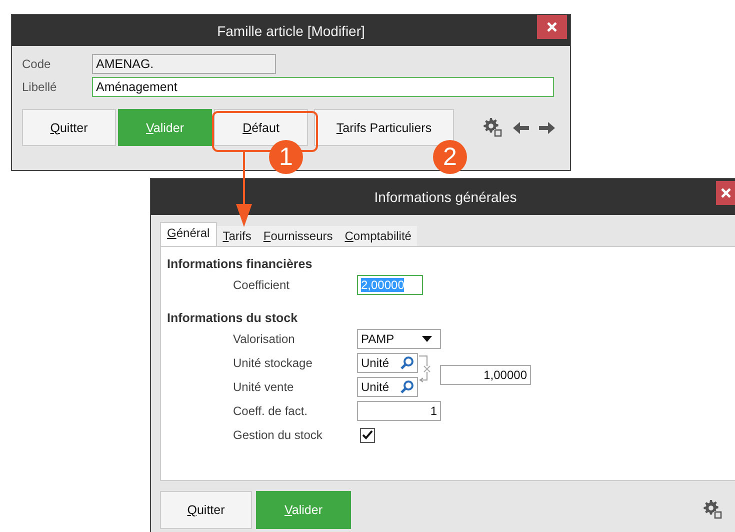 The height and width of the screenshot is (532, 735). I want to click on window-title: Famille article [Modifier], so click(291, 30).